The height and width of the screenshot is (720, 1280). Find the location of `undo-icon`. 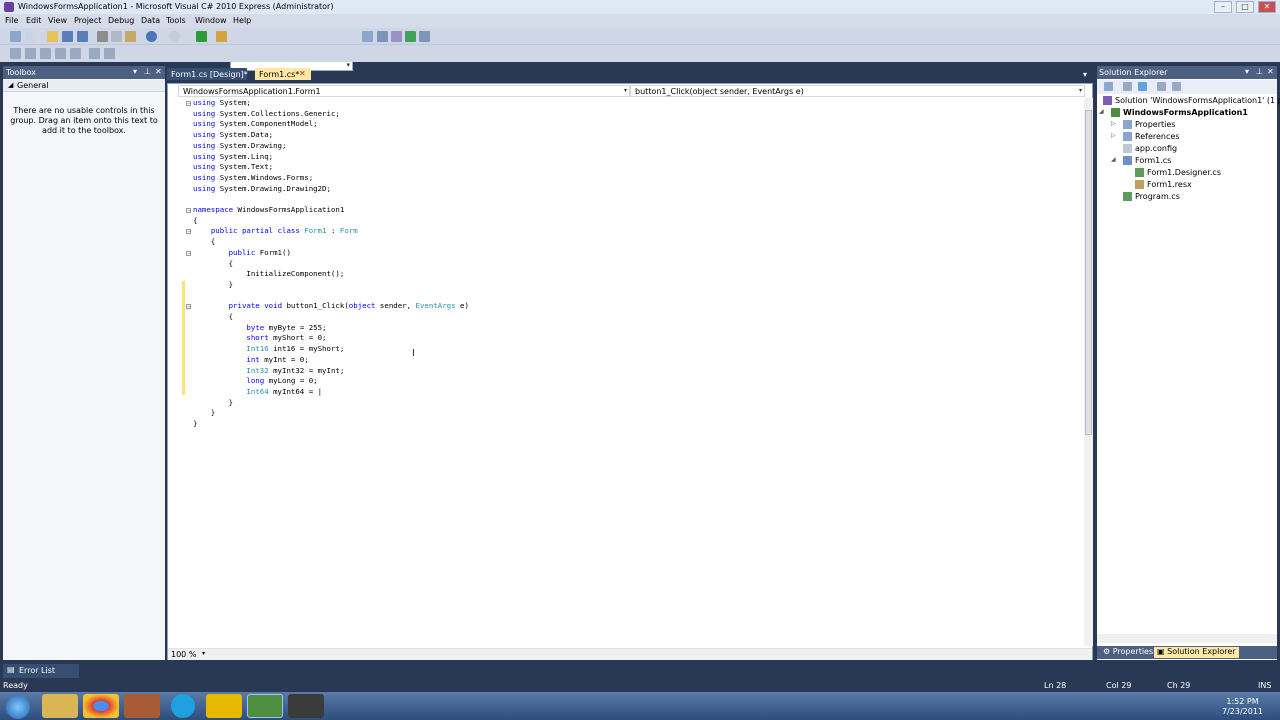

undo-icon is located at coordinates (151, 36).